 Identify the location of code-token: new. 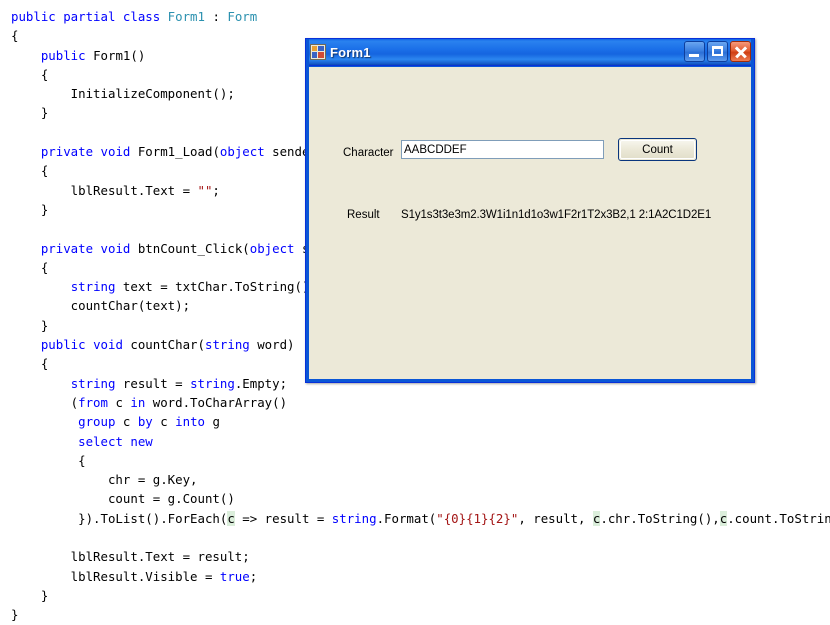
(141, 441).